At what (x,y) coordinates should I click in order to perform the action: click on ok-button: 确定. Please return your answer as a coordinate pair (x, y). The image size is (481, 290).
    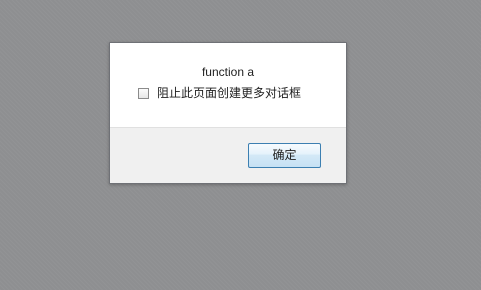
    Looking at the image, I should click on (284, 155).